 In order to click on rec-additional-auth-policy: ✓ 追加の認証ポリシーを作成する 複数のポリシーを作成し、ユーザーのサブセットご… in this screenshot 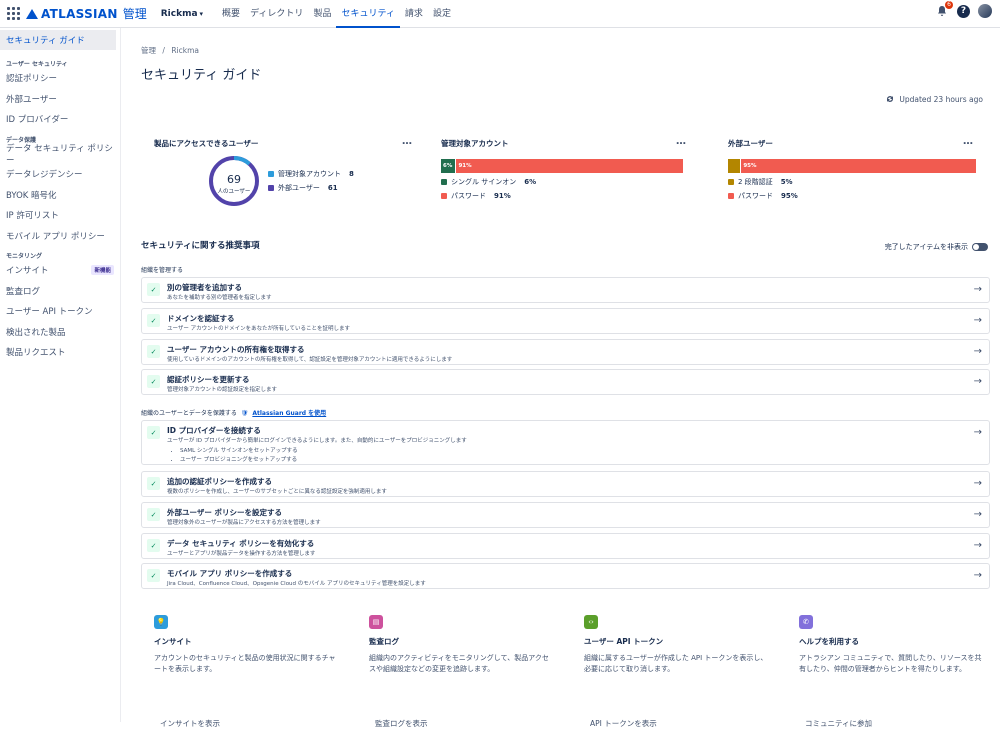, I will do `click(565, 484)`.